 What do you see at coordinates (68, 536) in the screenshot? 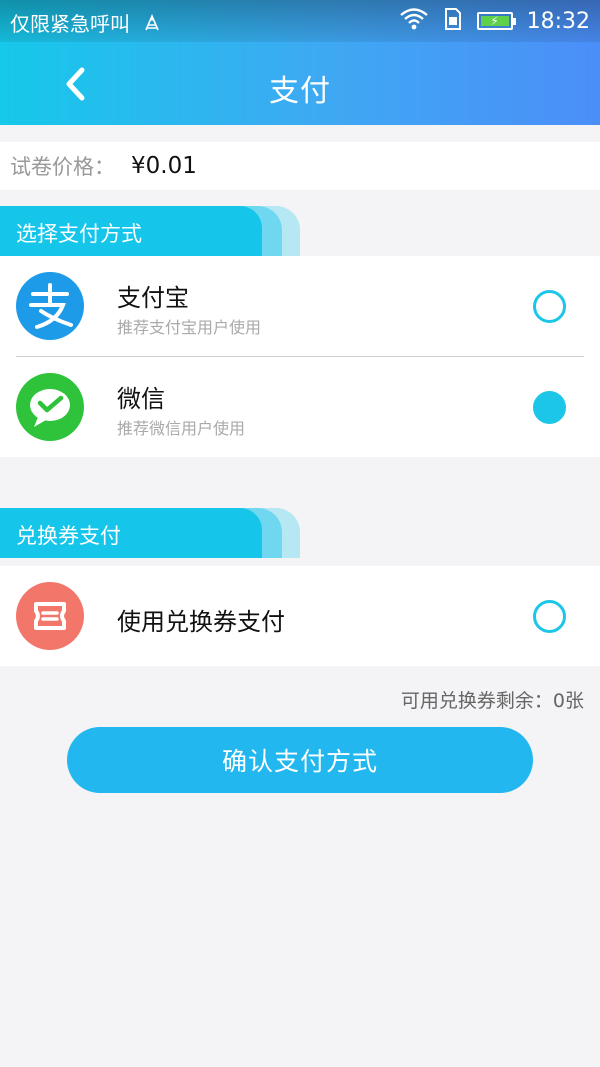
I see `coupon-section-title: 兑换券支付` at bounding box center [68, 536].